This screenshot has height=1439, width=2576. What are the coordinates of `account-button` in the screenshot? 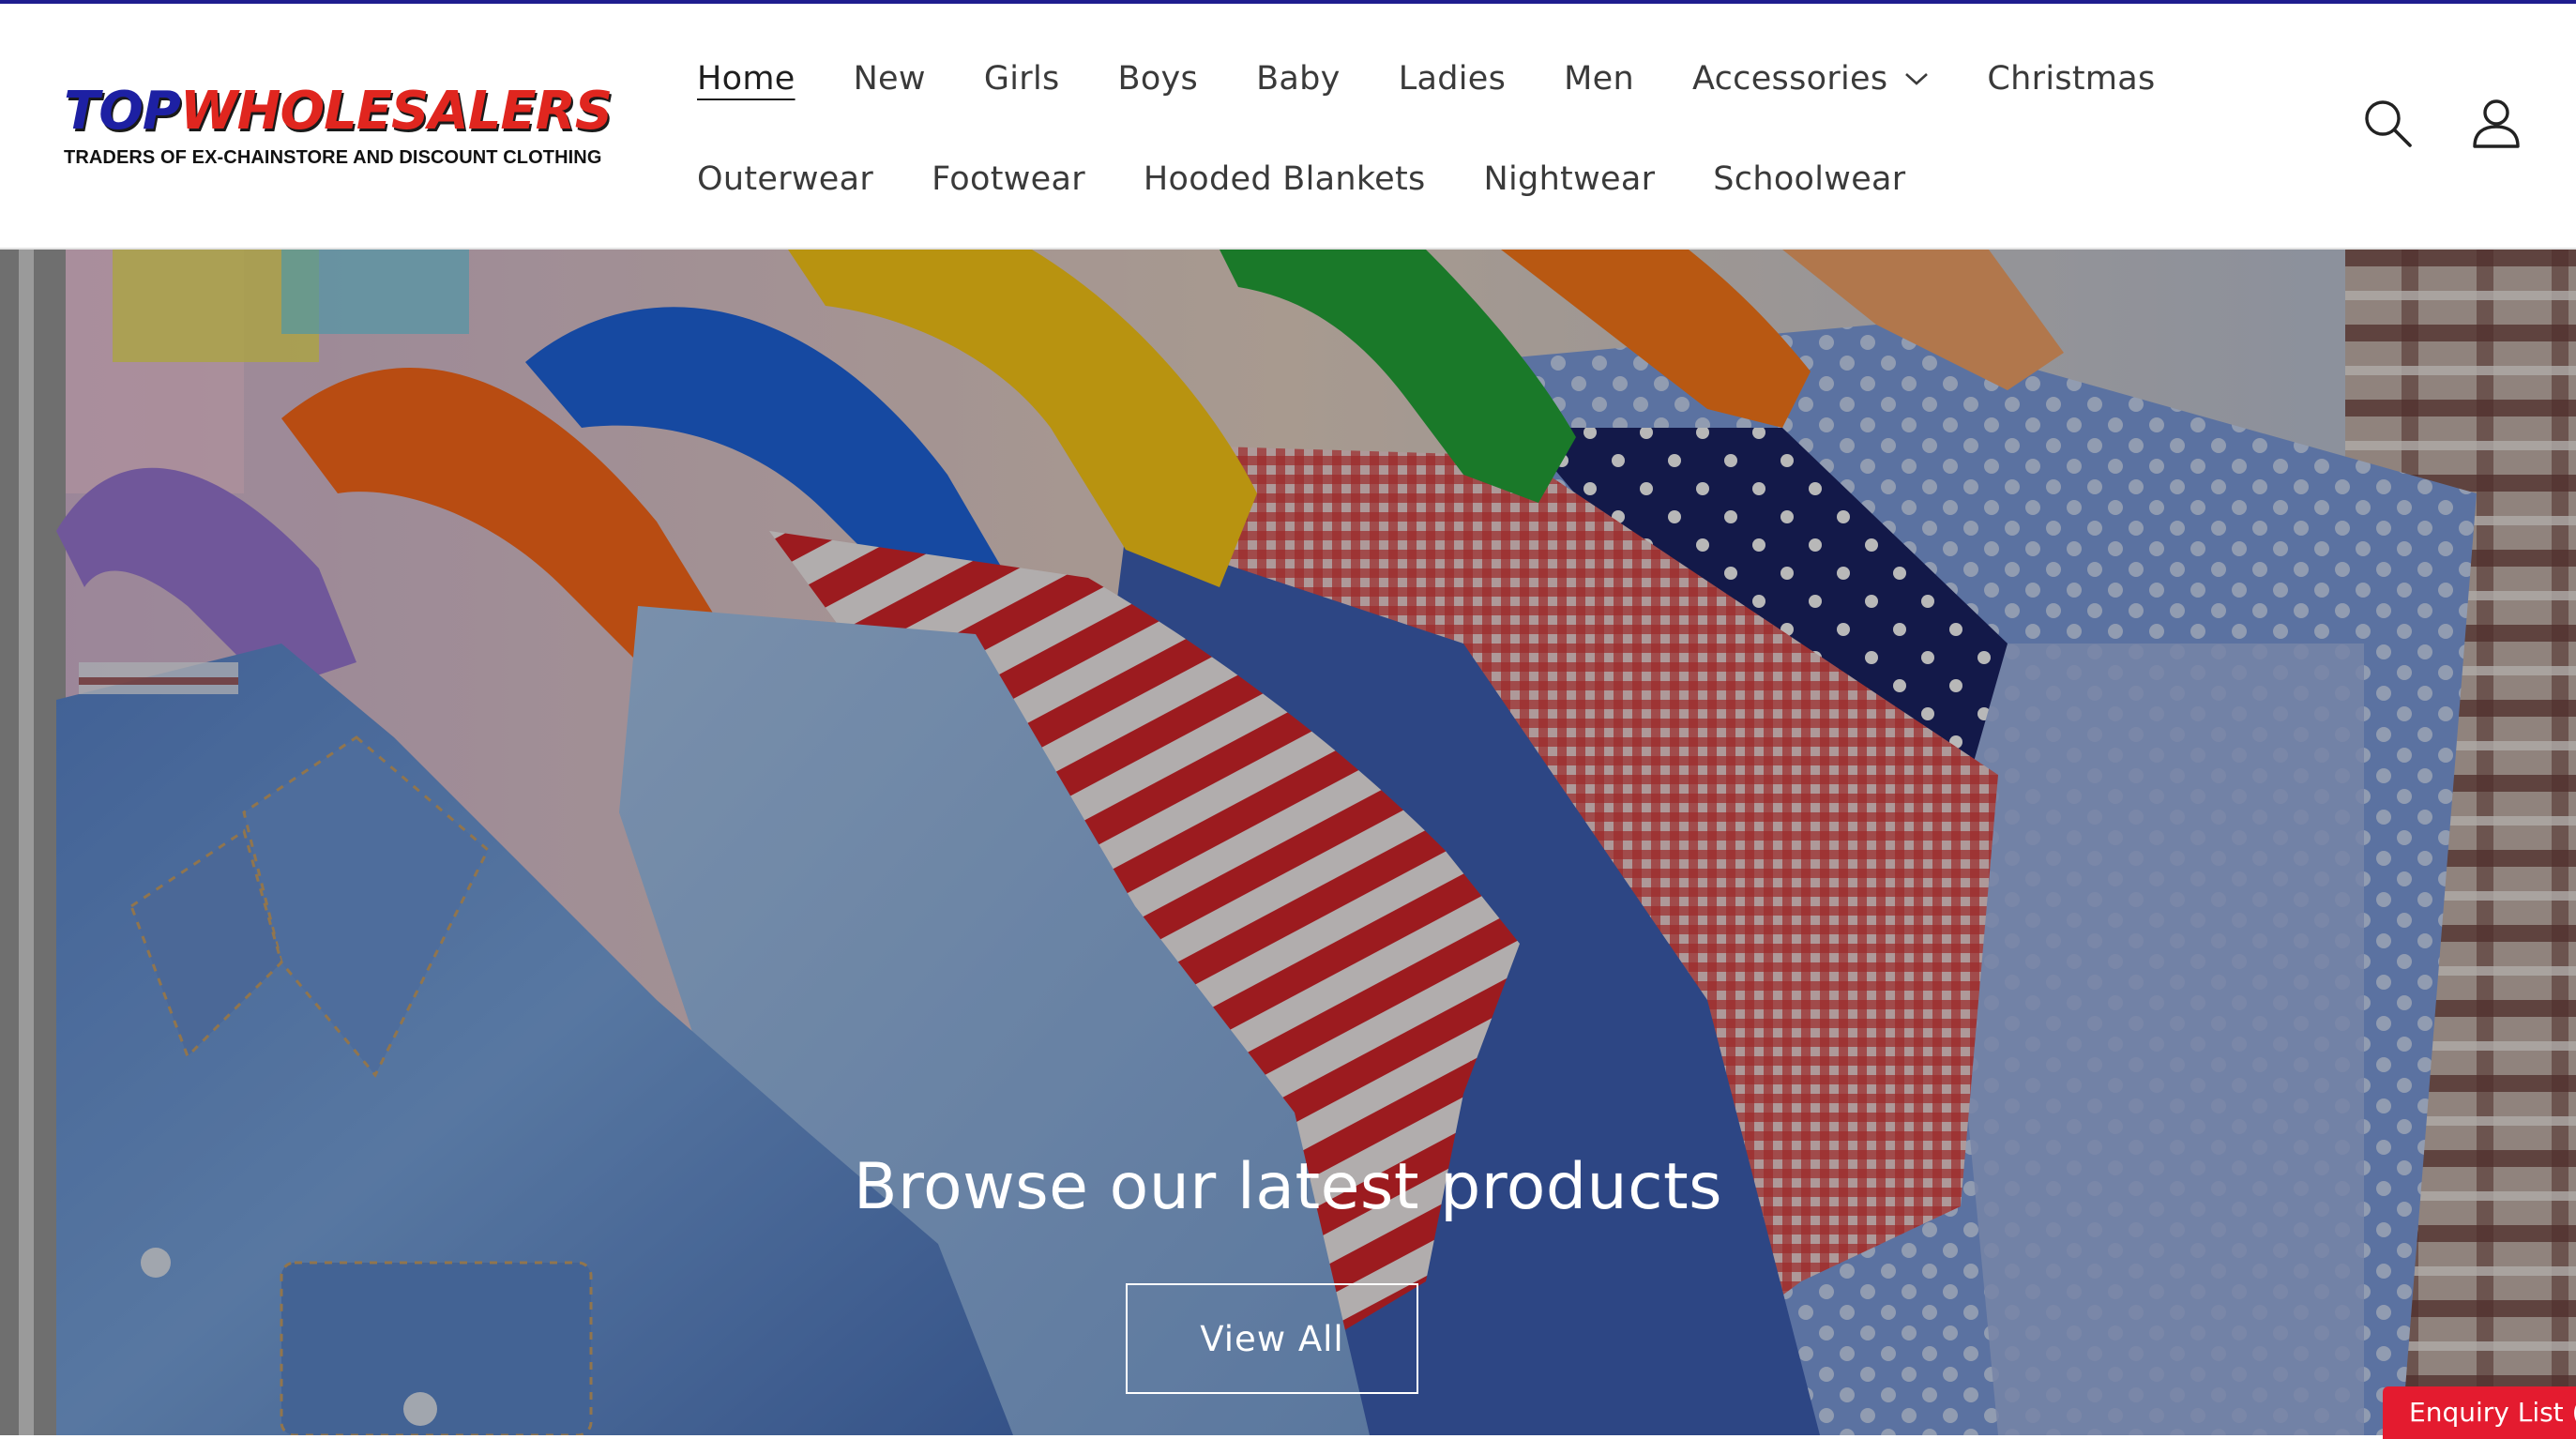 It's located at (2496, 123).